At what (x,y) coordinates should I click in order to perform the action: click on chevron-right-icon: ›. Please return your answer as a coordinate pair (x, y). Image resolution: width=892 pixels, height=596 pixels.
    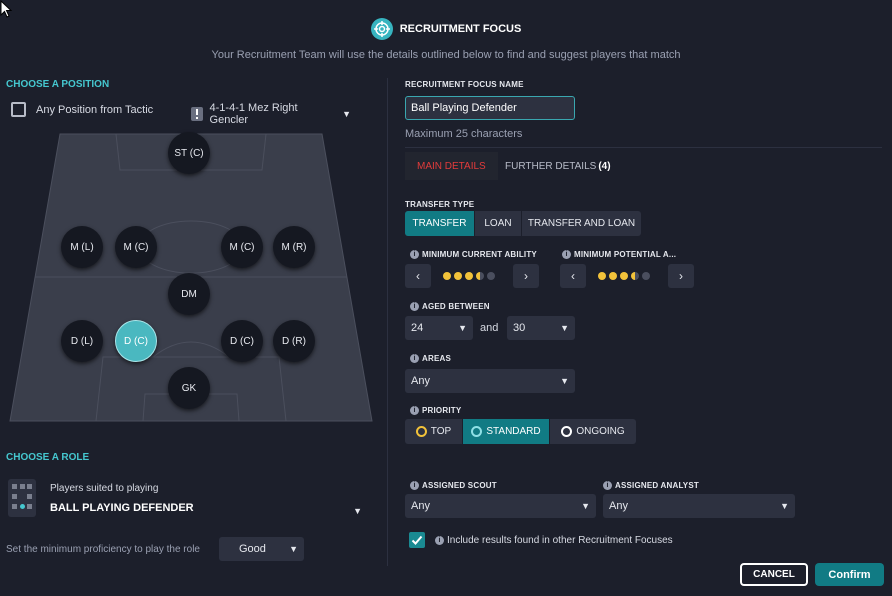
    Looking at the image, I should click on (526, 276).